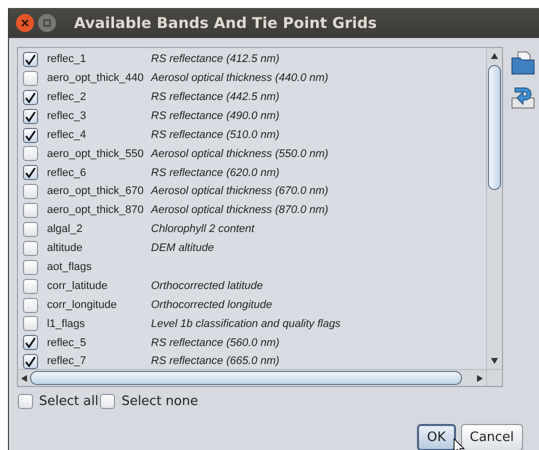 The height and width of the screenshot is (450, 539). I want to click on close-icon, so click(25, 23).